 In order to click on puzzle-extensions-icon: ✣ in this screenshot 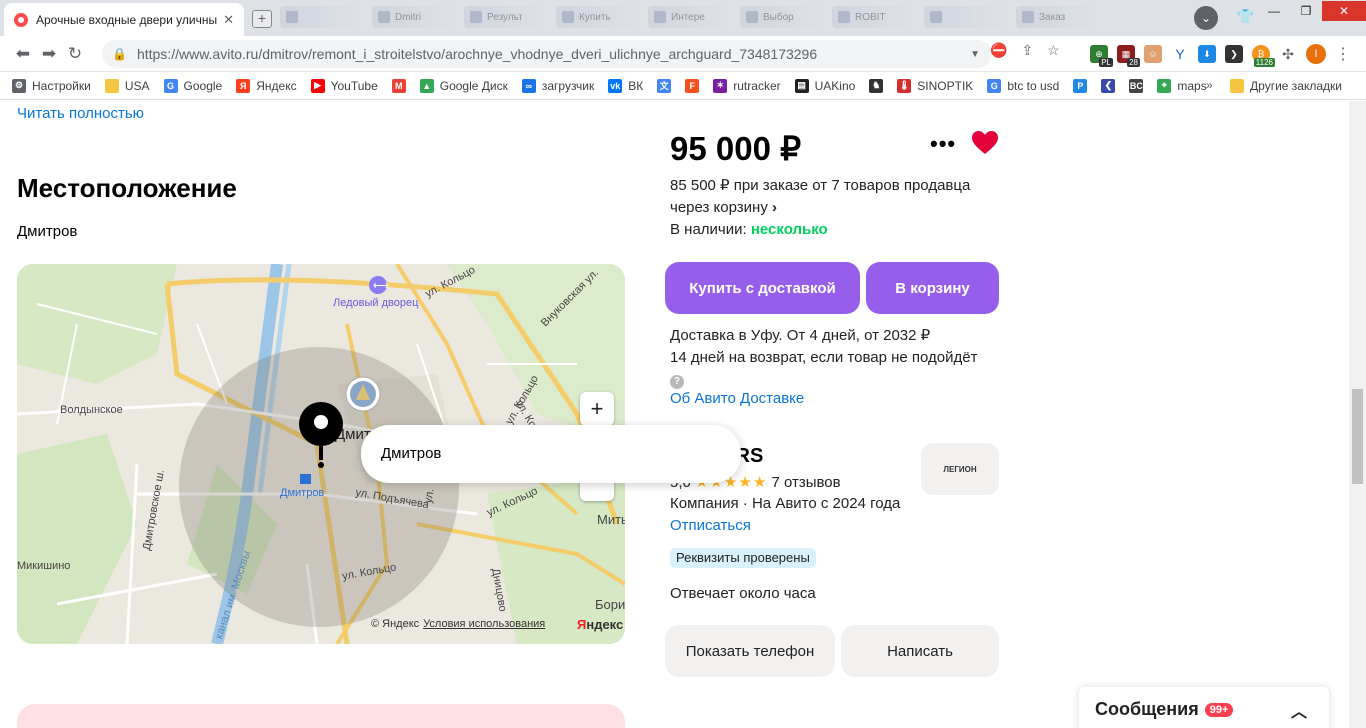, I will do `click(1288, 54)`.